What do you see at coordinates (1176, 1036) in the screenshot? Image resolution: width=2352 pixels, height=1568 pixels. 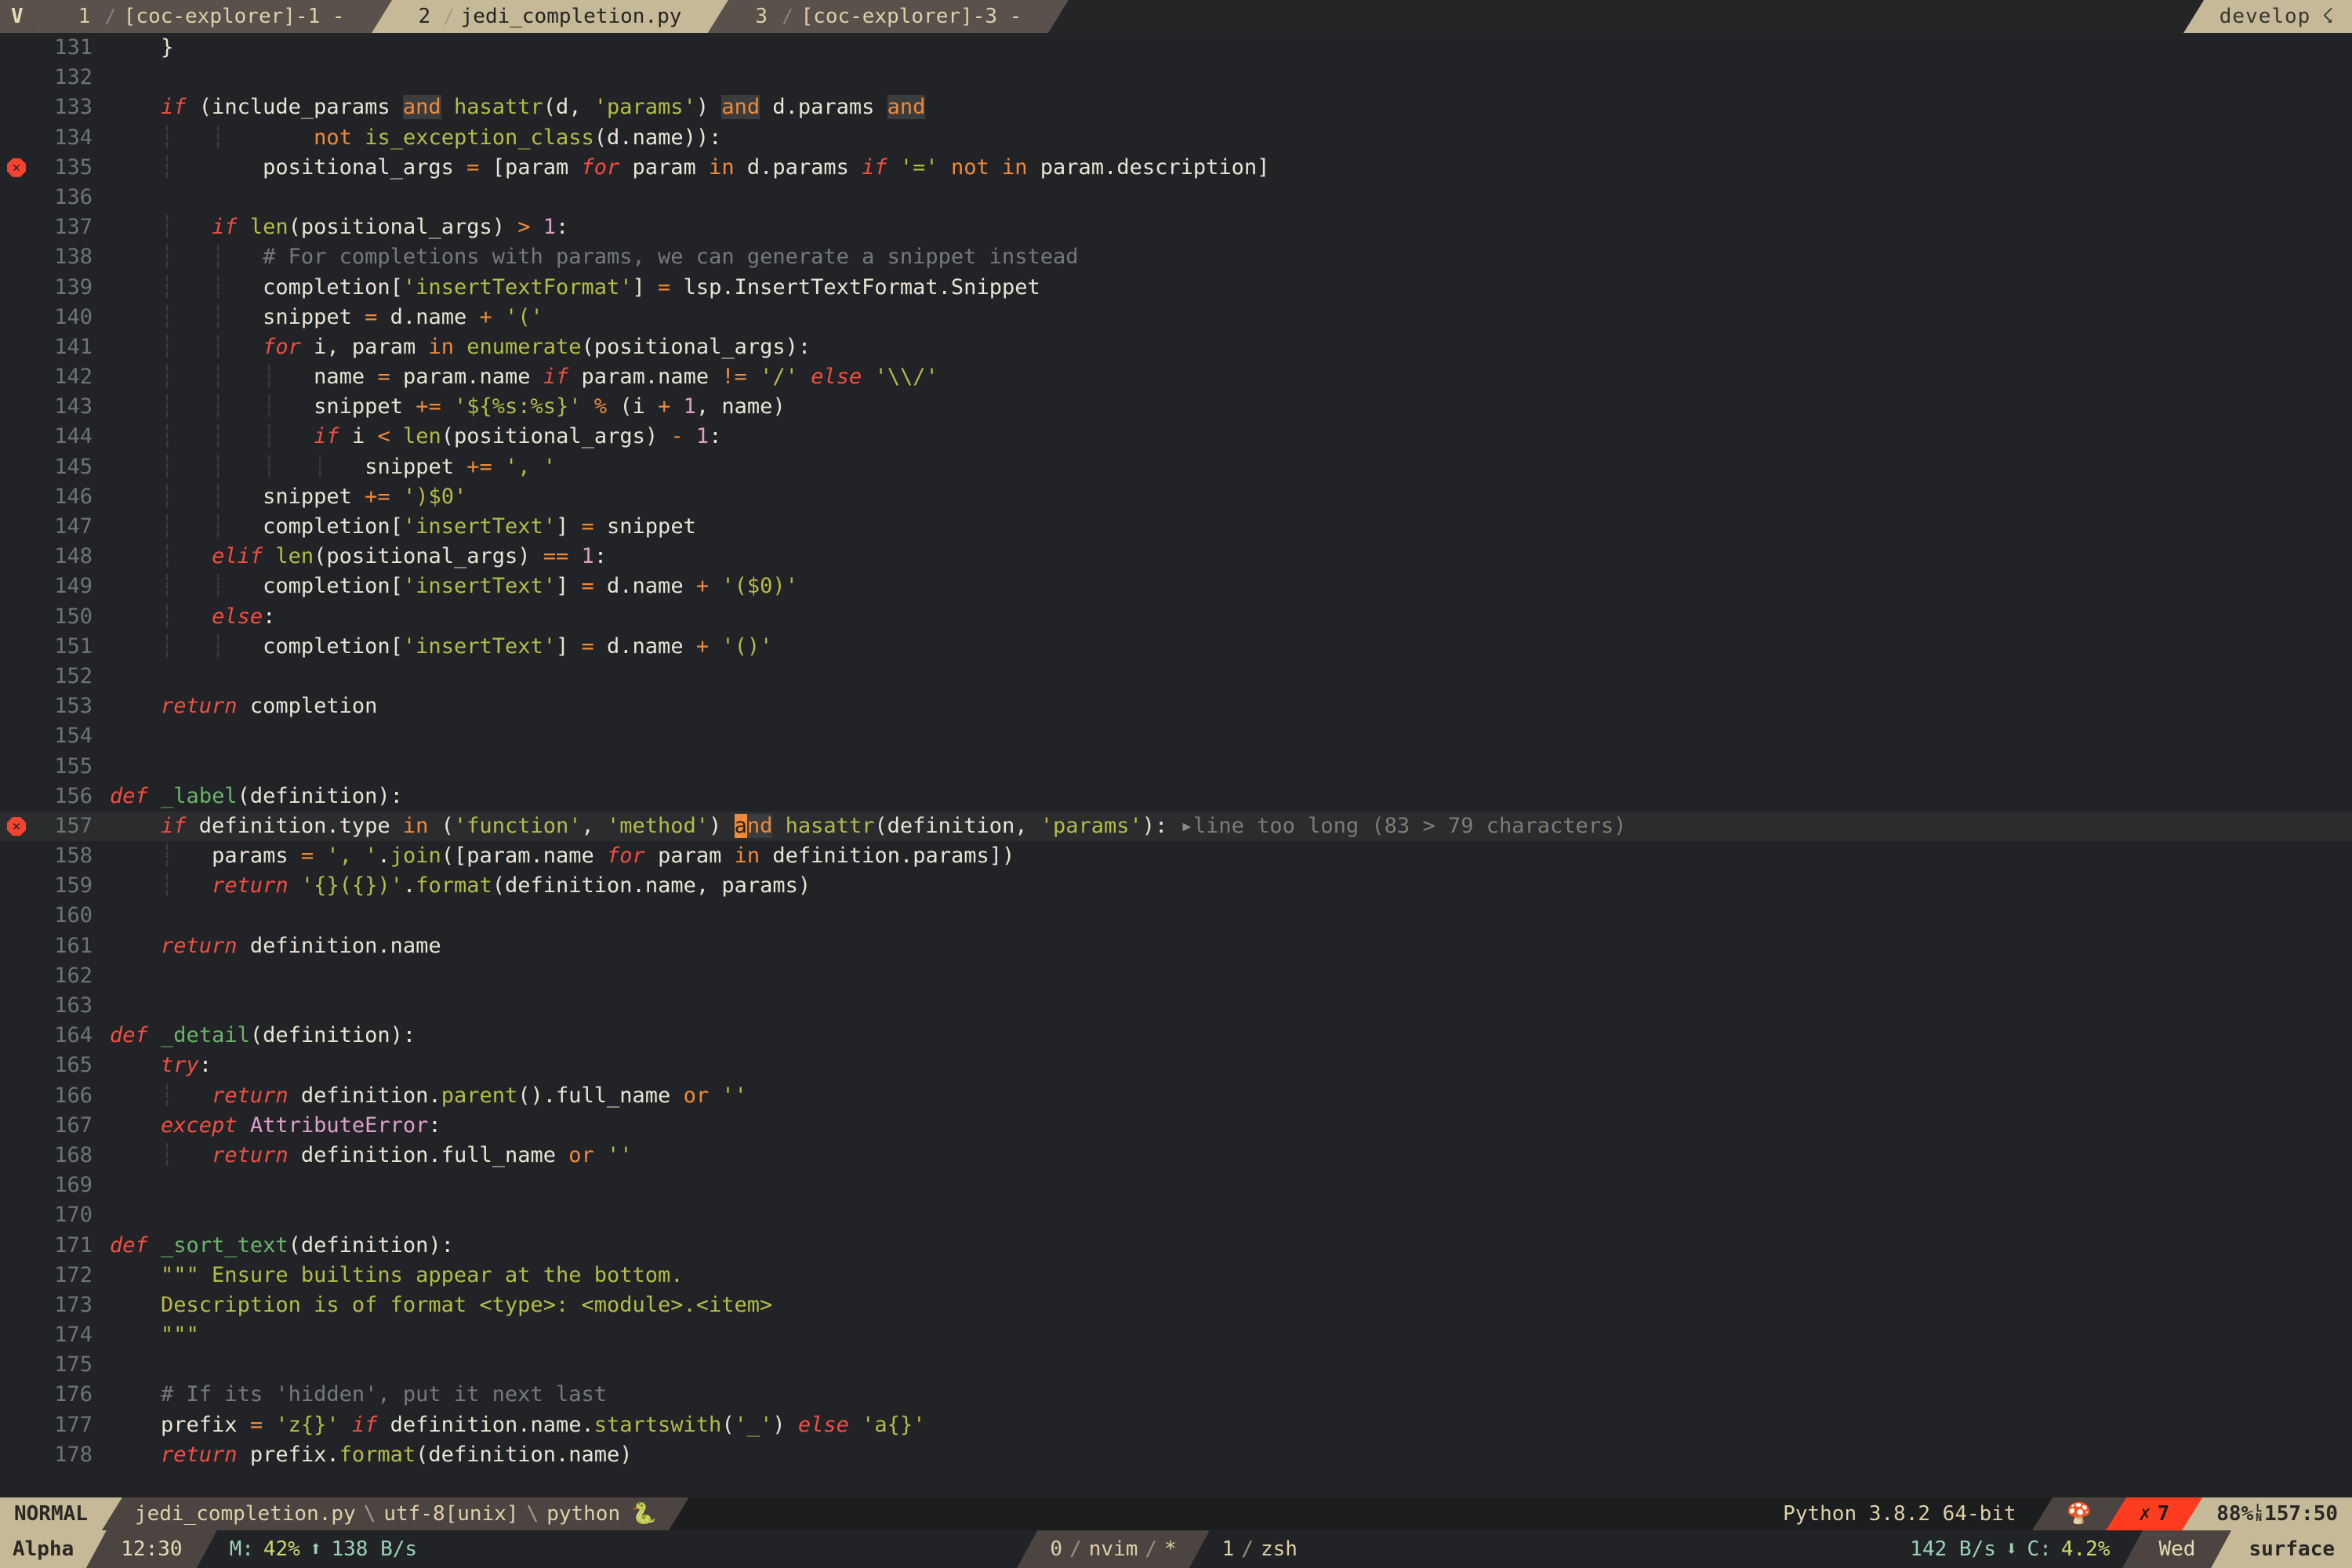 I see `code-line: 164 def _detail(definition):` at bounding box center [1176, 1036].